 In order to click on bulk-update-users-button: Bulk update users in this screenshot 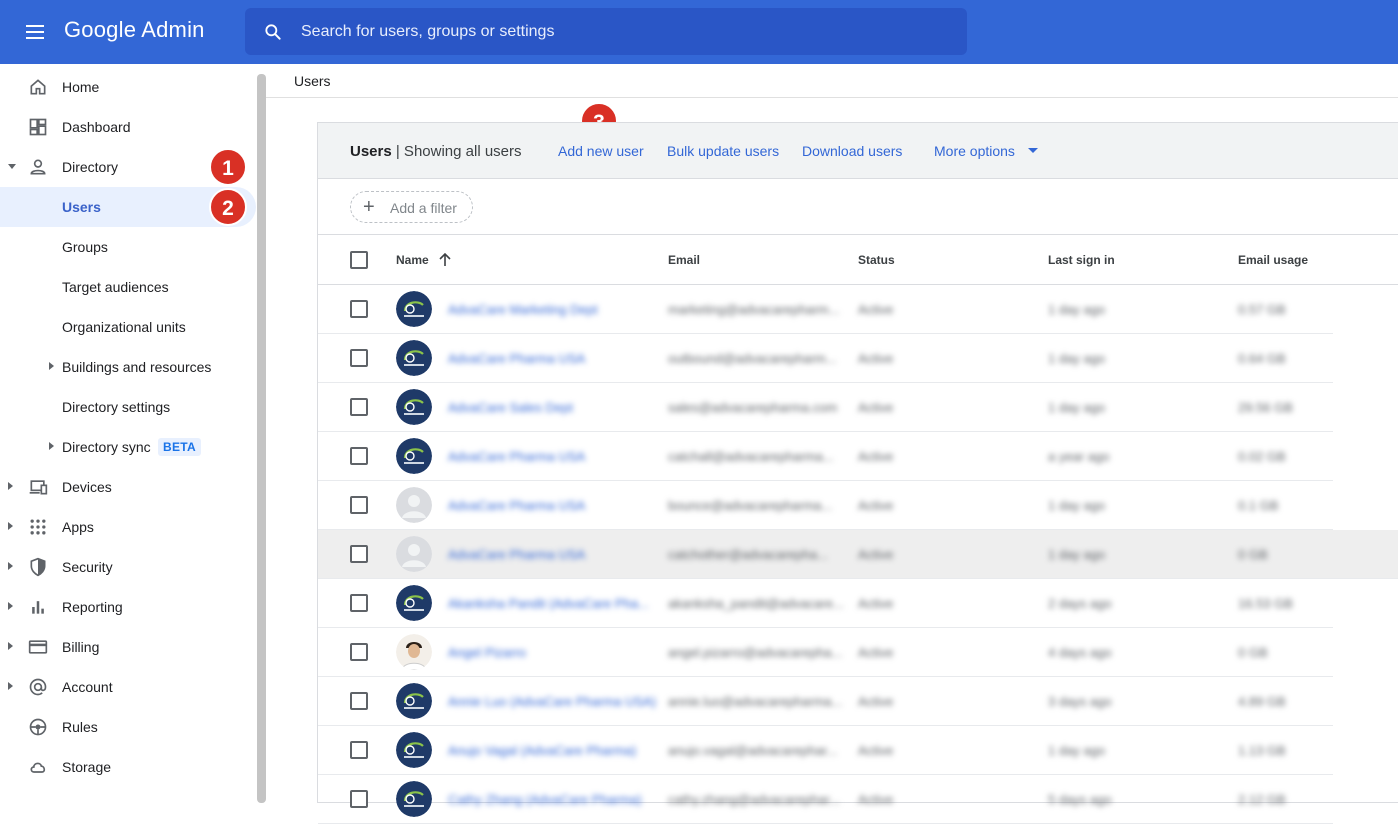, I will do `click(723, 151)`.